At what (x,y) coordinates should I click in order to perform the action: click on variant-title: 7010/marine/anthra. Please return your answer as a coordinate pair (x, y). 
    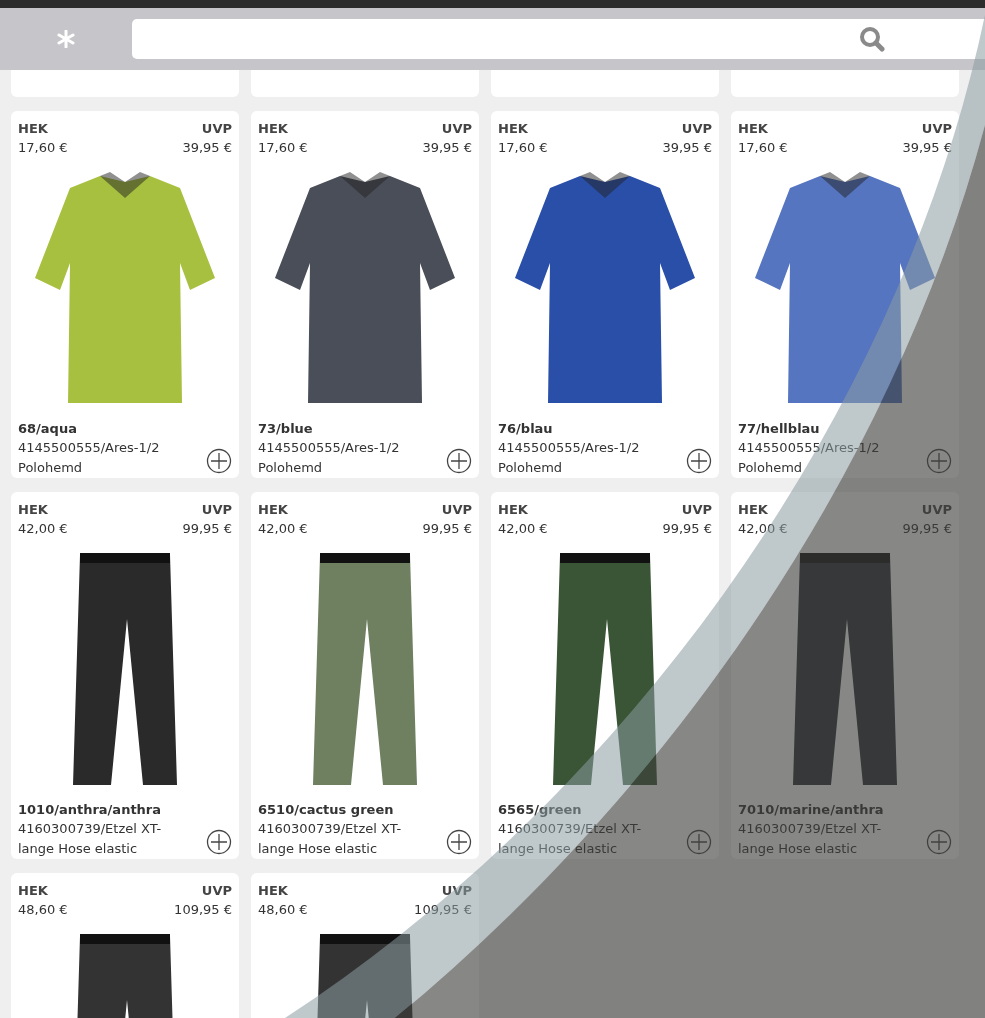
    Looking at the image, I should click on (811, 810).